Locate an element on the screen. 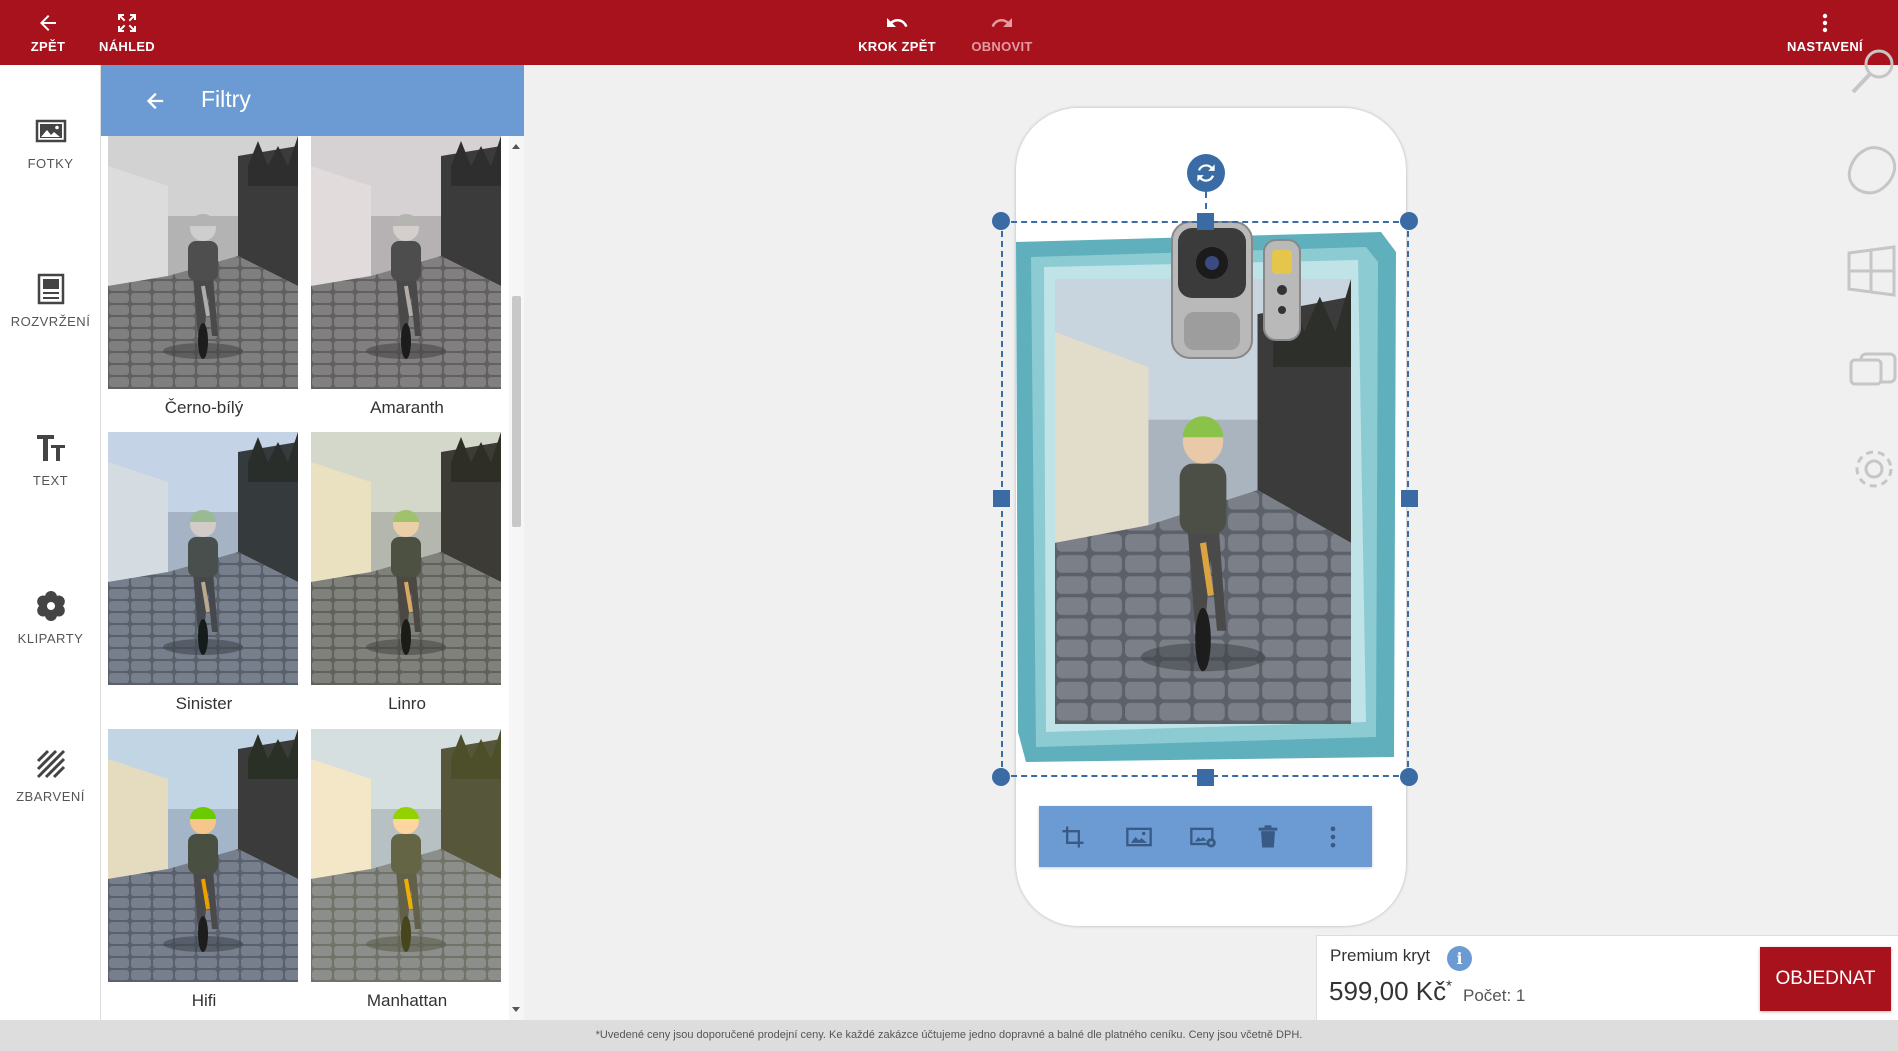  filter-item-amaranth: Amaranth is located at coordinates (407, 284).